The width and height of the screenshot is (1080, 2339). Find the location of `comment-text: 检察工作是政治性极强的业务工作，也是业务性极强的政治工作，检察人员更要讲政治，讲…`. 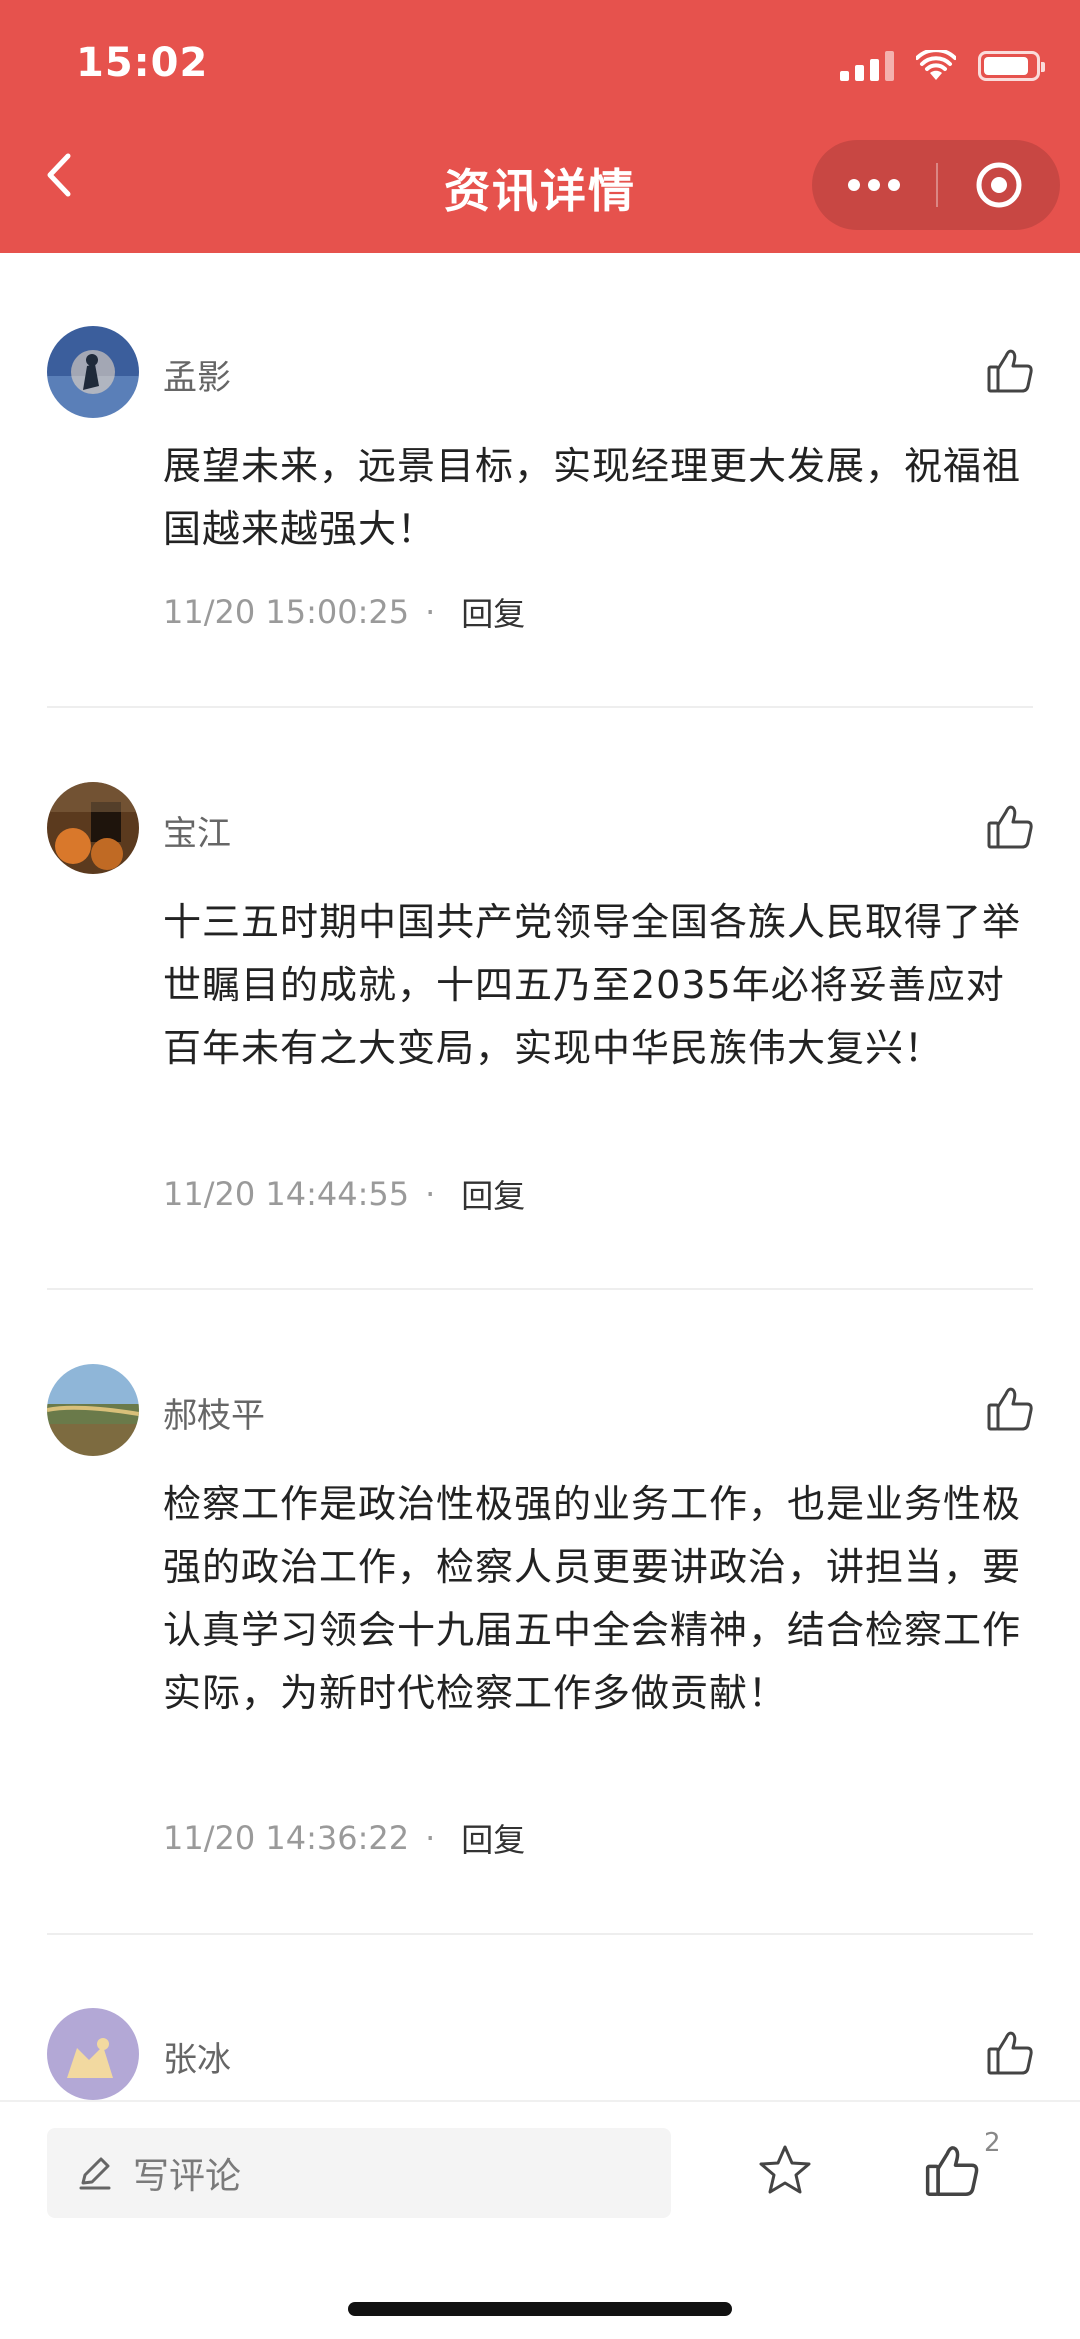

comment-text: 检察工作是政治性极强的业务工作，也是业务性极强的政治工作，检察人员更要讲政治，讲… is located at coordinates (592, 1598).